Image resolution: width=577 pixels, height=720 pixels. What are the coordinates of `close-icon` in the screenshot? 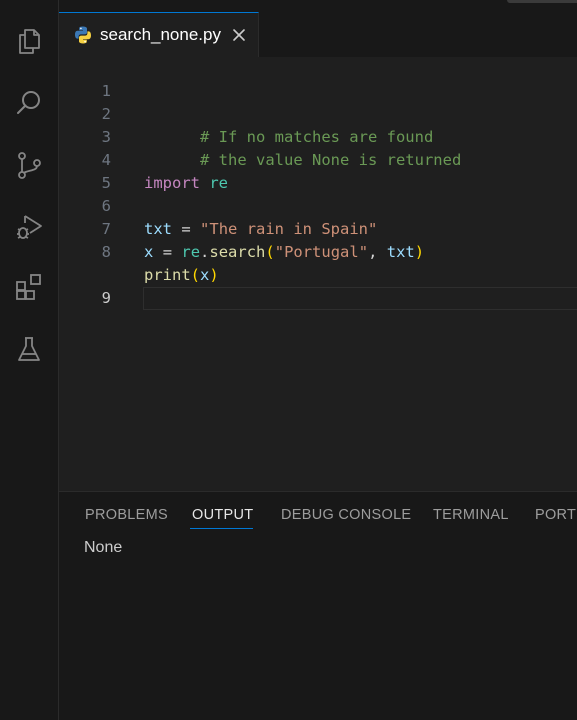 It's located at (239, 35).